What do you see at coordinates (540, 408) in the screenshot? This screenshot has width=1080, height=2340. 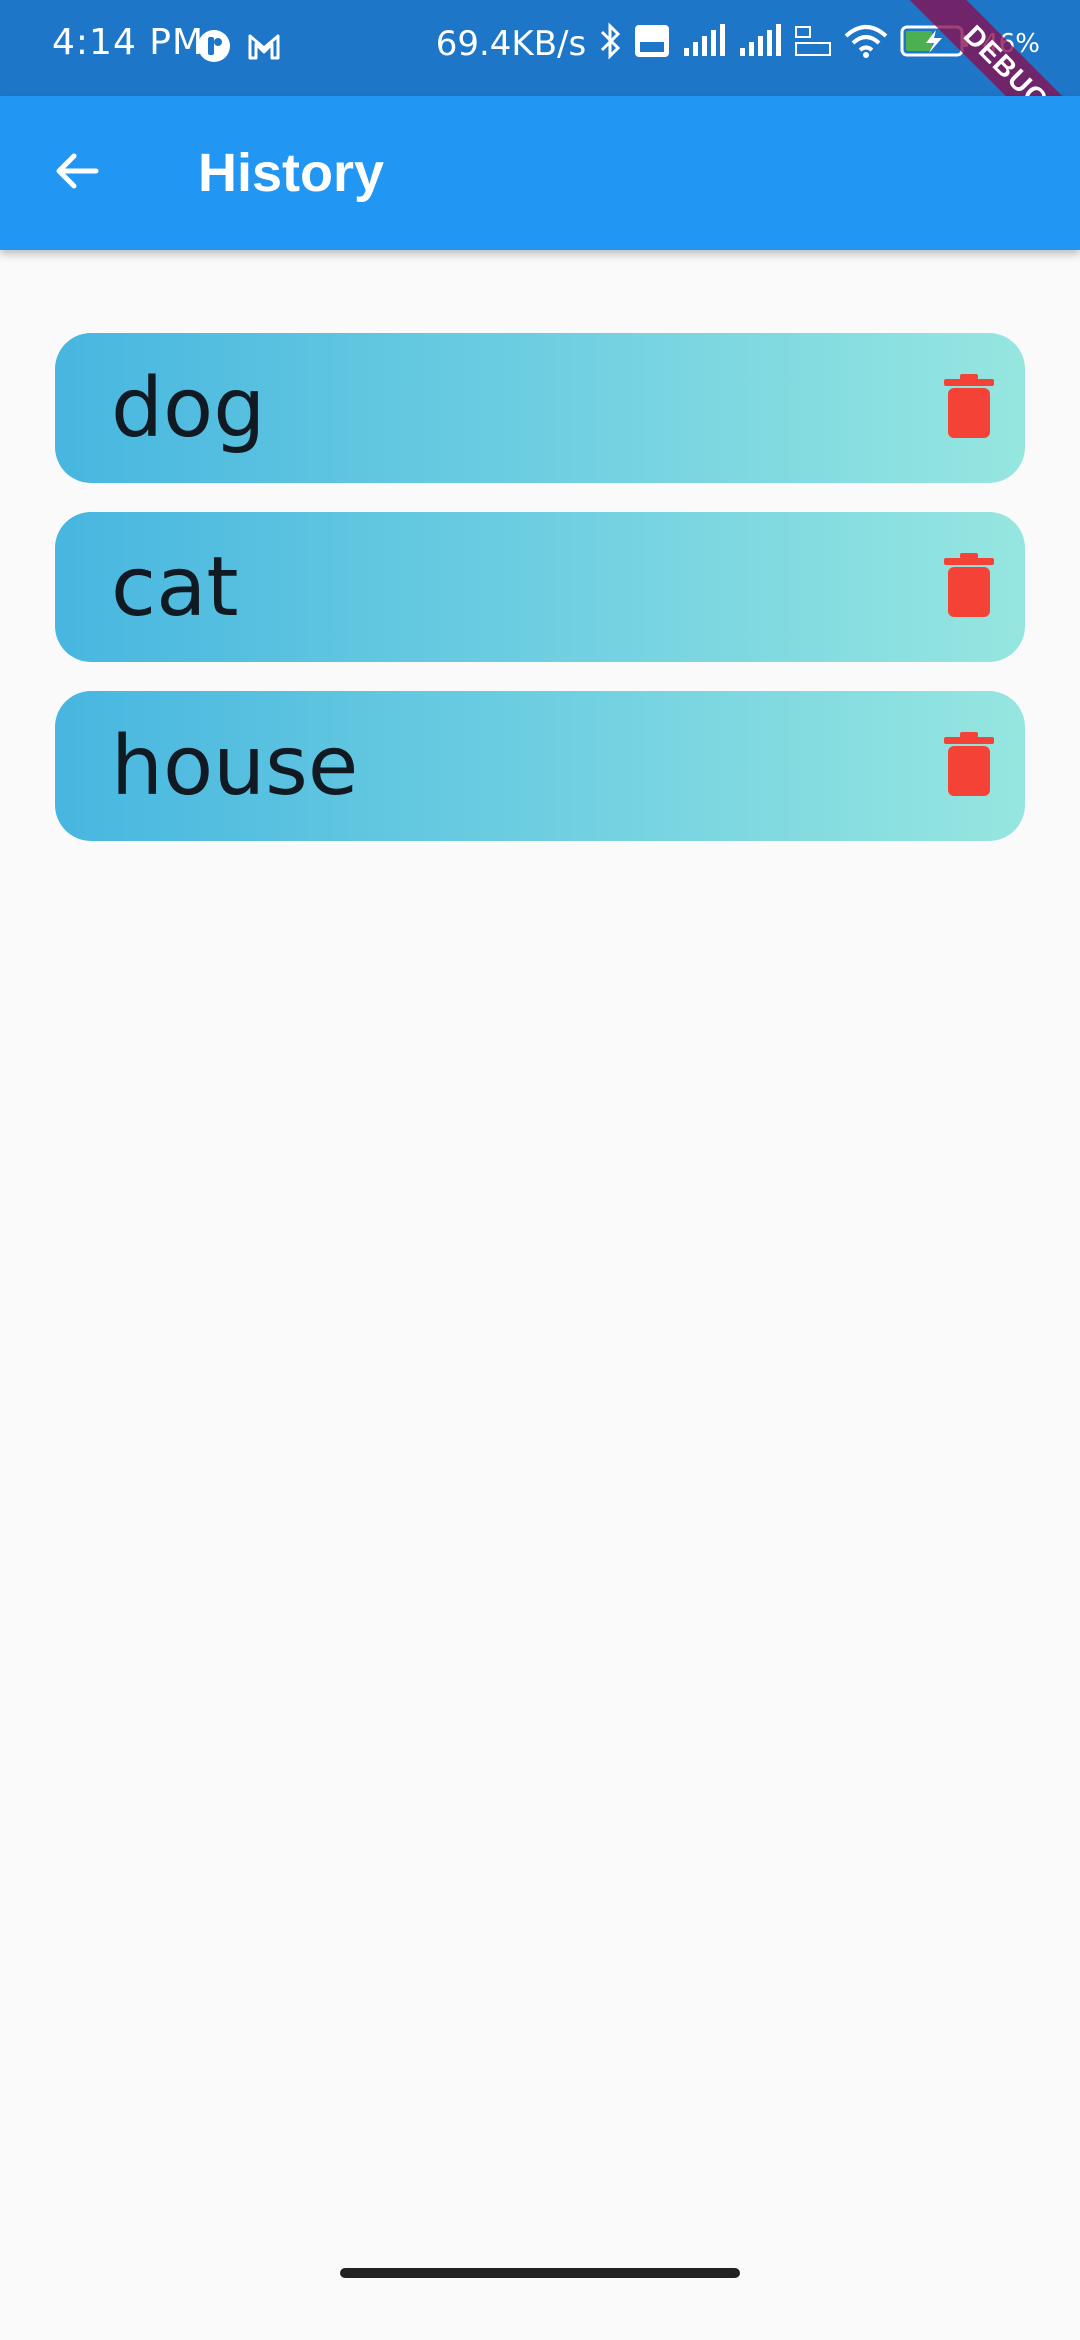 I see `history-item-dog: dog` at bounding box center [540, 408].